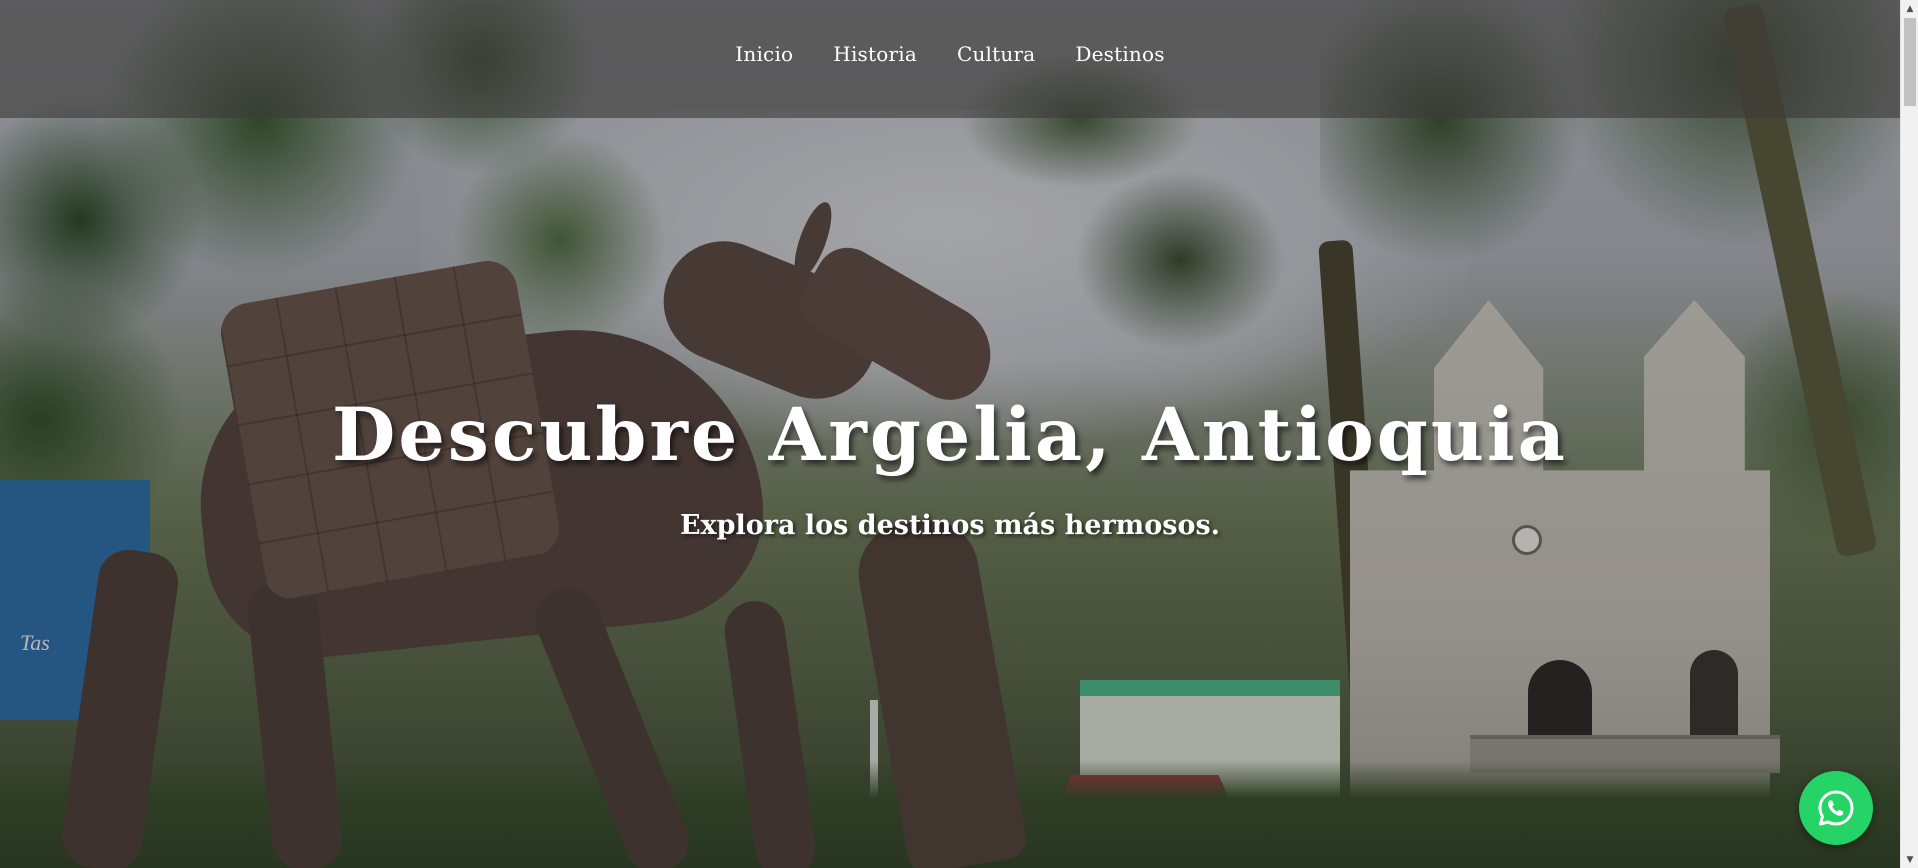 The width and height of the screenshot is (1918, 868). I want to click on nav-item: Cultura, so click(996, 54).